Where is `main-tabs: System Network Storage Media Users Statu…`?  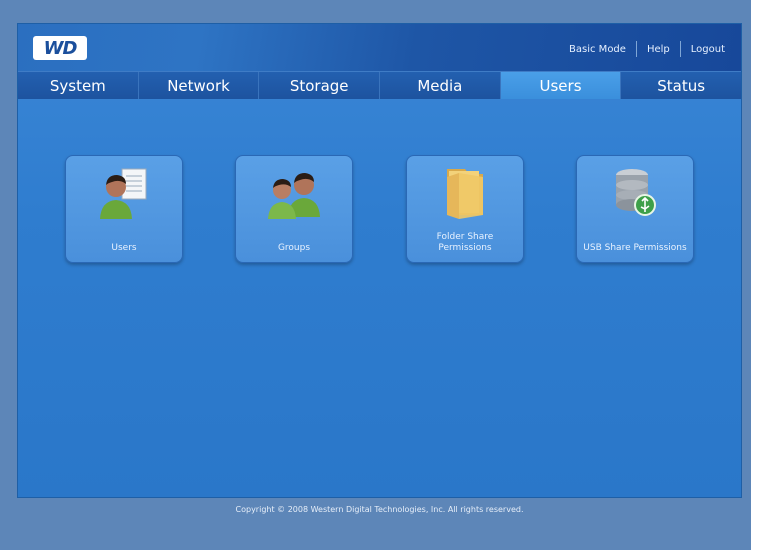 main-tabs: System Network Storage Media Users Statu… is located at coordinates (379, 85).